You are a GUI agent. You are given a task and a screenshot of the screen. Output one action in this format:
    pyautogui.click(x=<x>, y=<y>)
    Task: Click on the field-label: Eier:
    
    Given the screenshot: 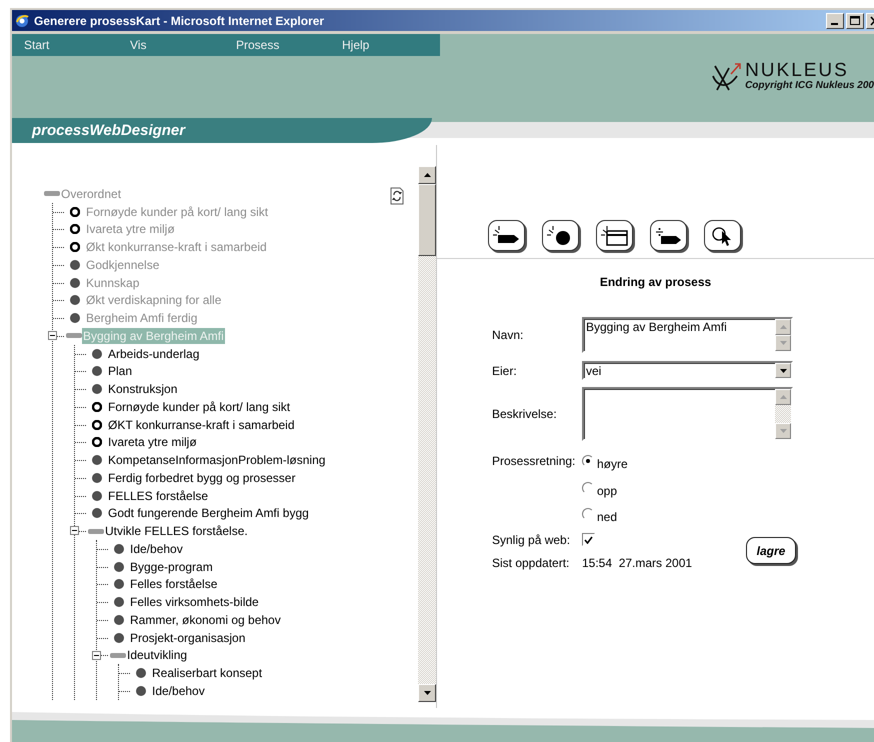 What is the action you would take?
    pyautogui.click(x=505, y=371)
    